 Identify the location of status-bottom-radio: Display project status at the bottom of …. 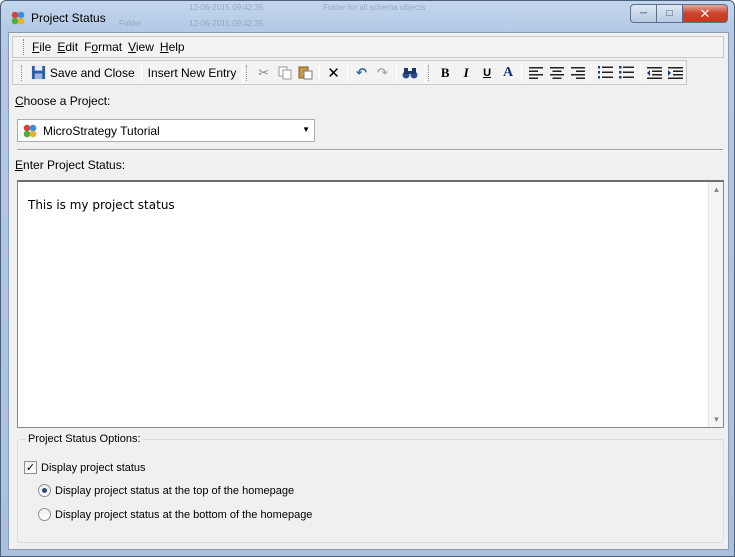
(175, 514).